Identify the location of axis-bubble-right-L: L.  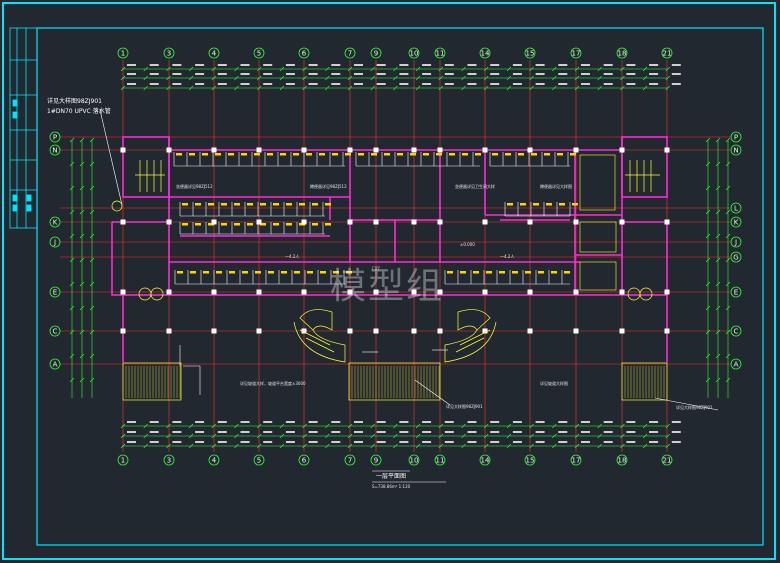
(736, 208).